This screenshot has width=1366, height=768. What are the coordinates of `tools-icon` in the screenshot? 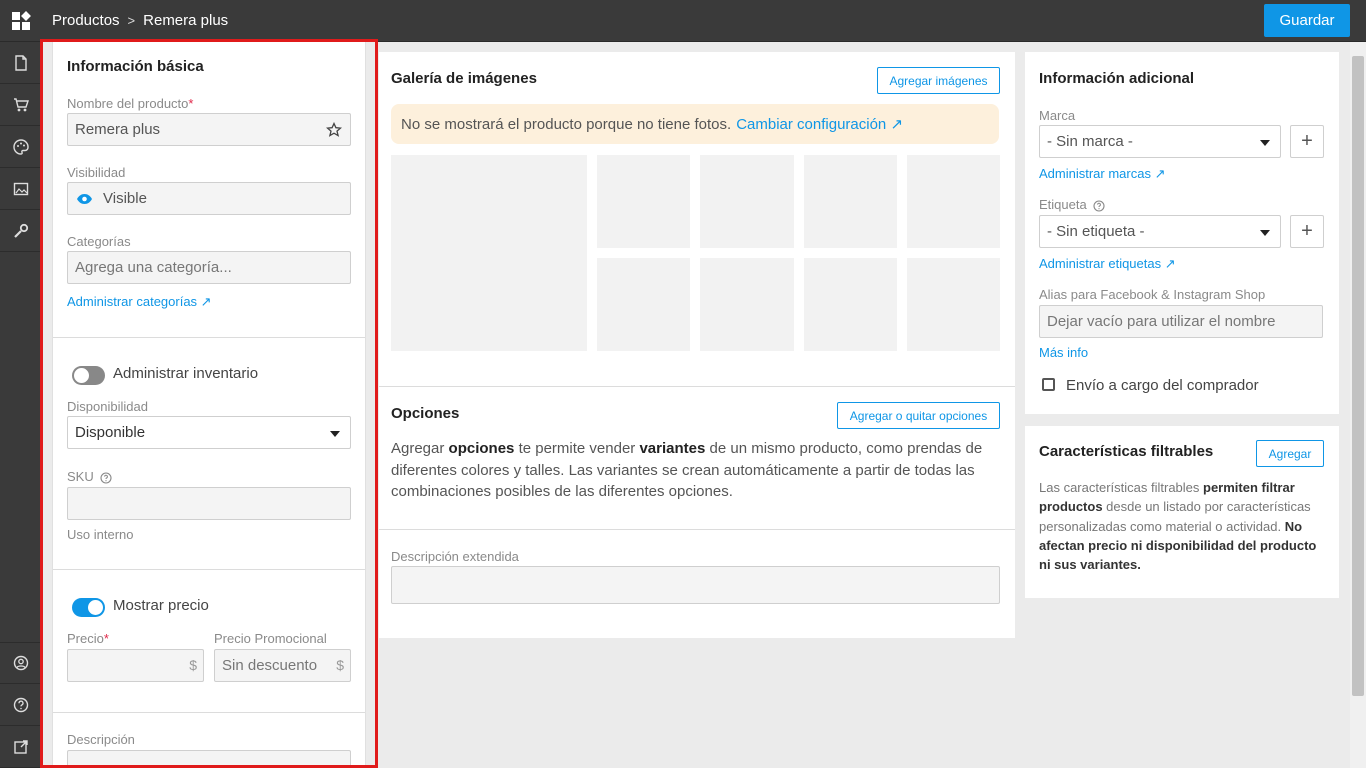 It's located at (21, 231).